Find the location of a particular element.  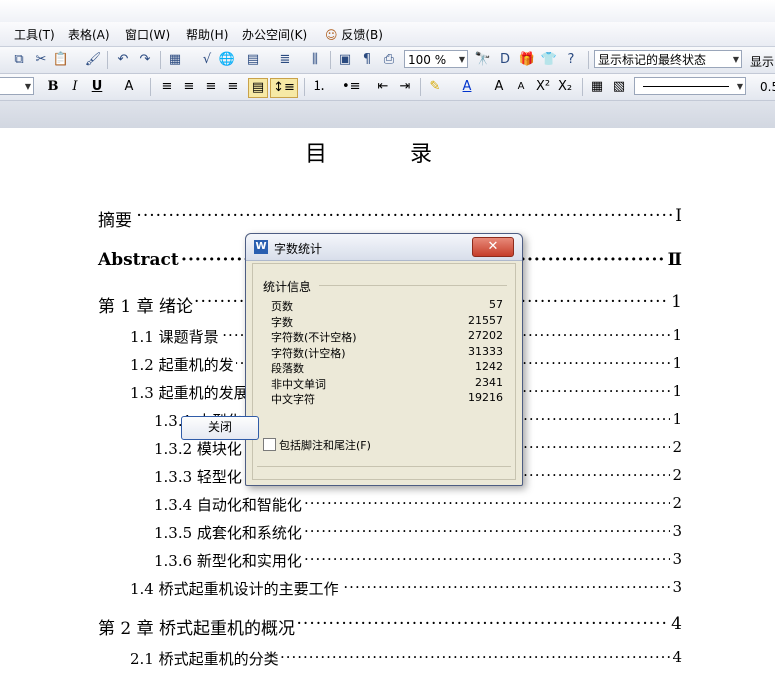

font-color-icon: A is located at coordinates (467, 87).